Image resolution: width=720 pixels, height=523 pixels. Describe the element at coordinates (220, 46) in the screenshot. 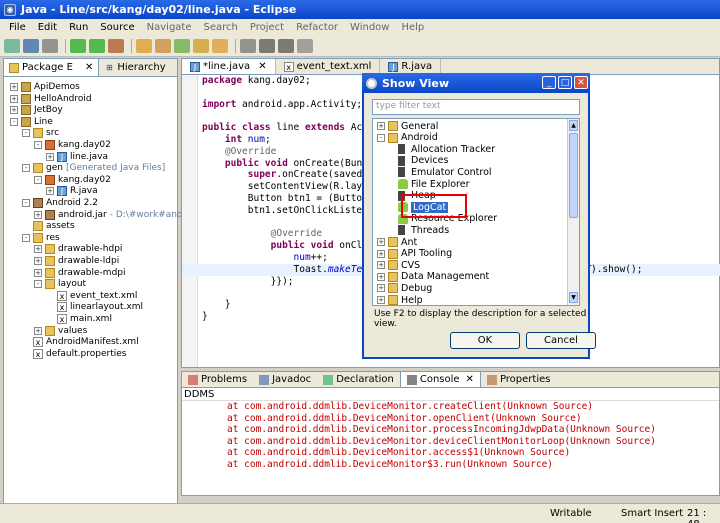

I see `open-type-icon` at that location.